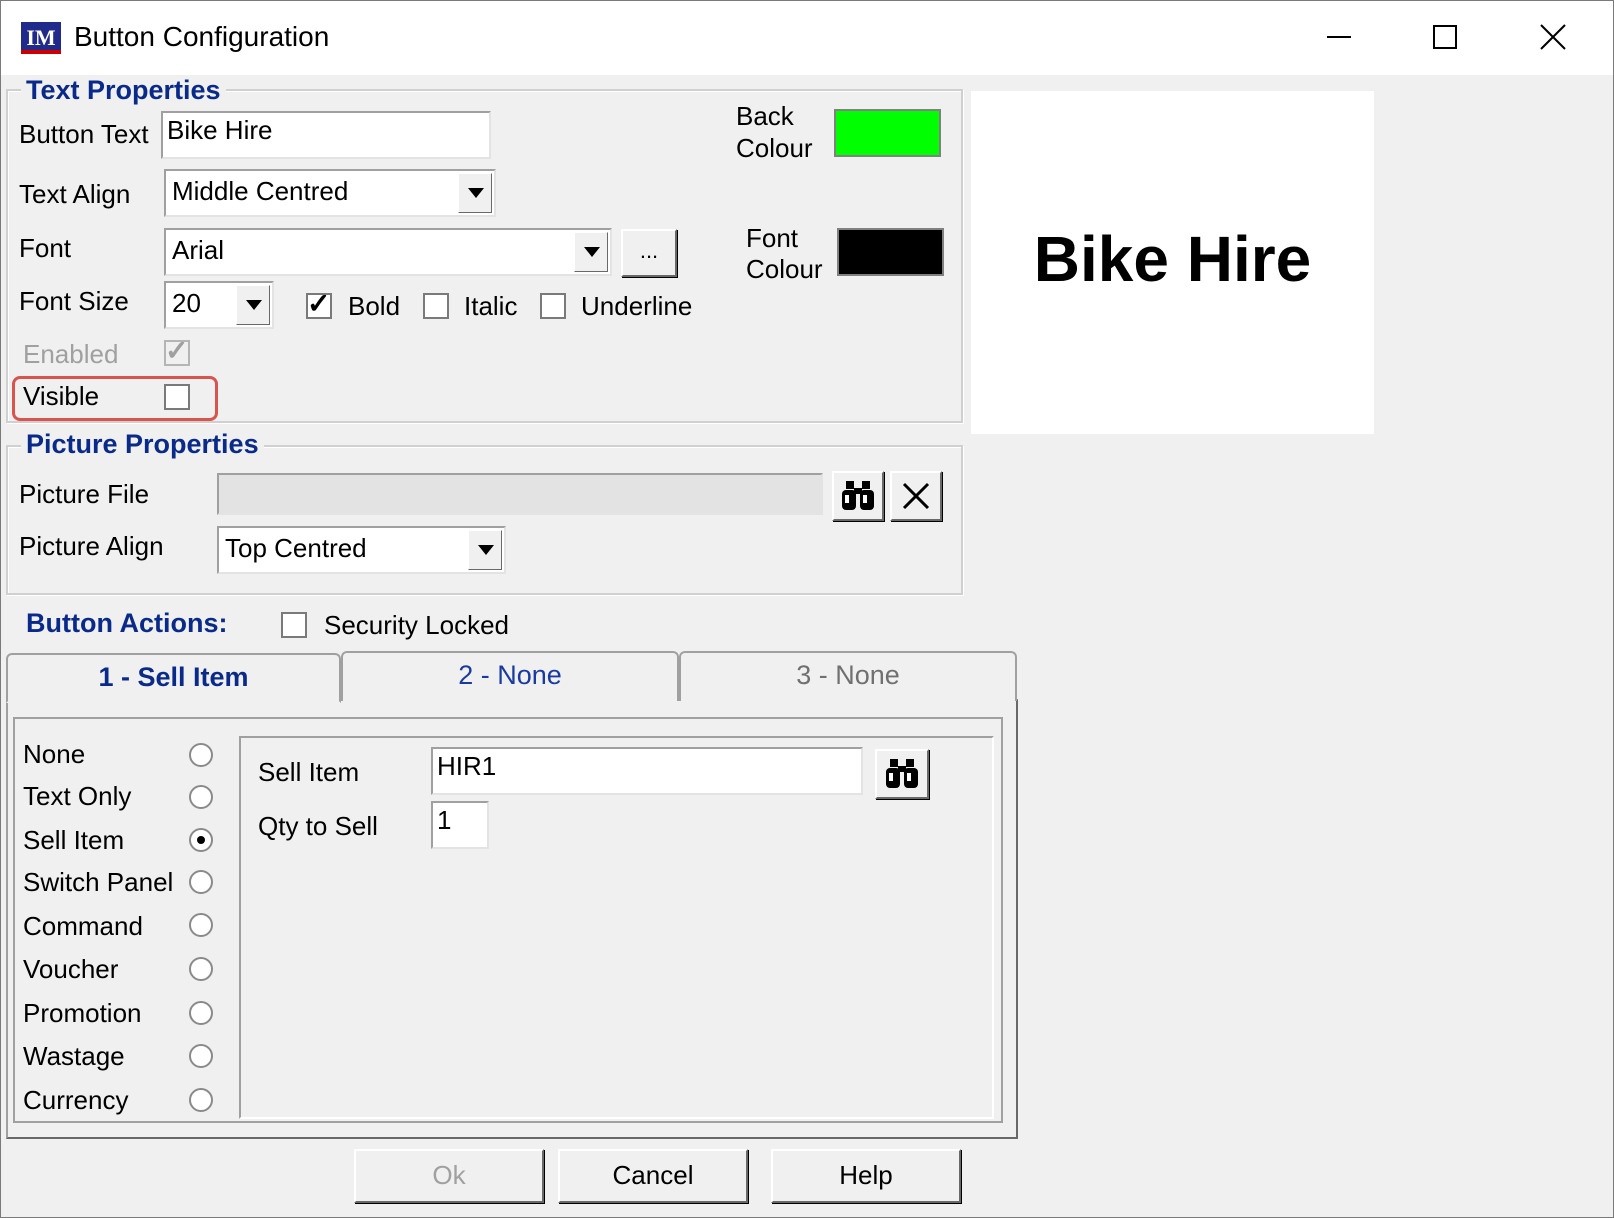 The image size is (1614, 1218). What do you see at coordinates (177, 397) in the screenshot?
I see `visible-checkbox` at bounding box center [177, 397].